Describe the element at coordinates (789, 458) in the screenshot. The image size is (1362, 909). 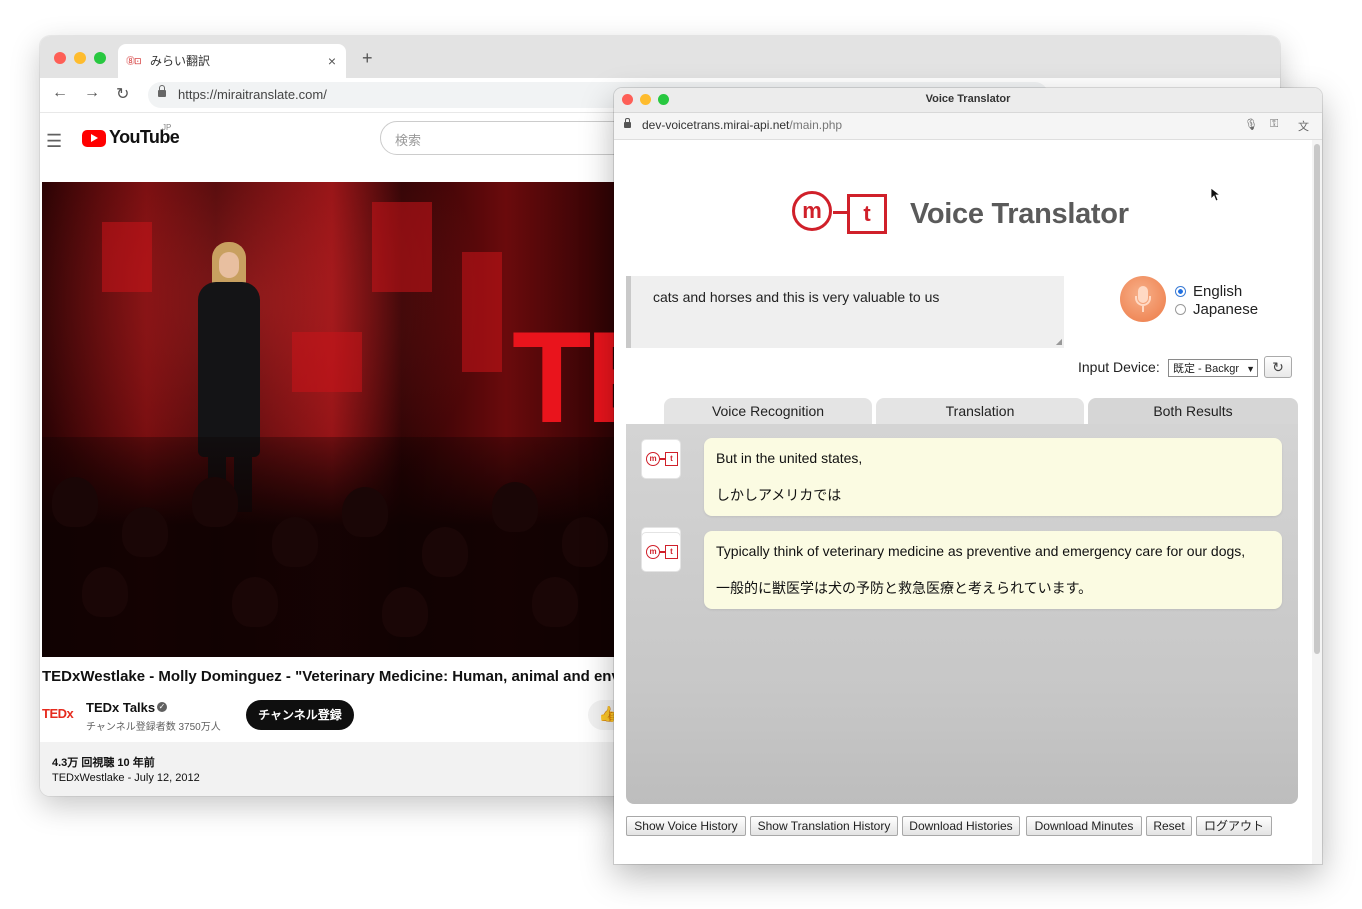
I see `result-english: But in the united states,` at that location.